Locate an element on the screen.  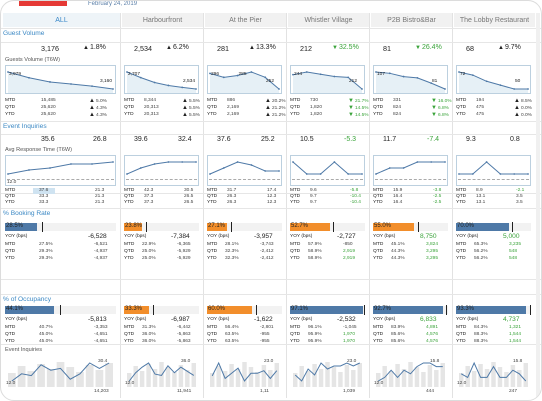
booking-rate-period-delta: -2,412 is located at coordinates (267, 251).